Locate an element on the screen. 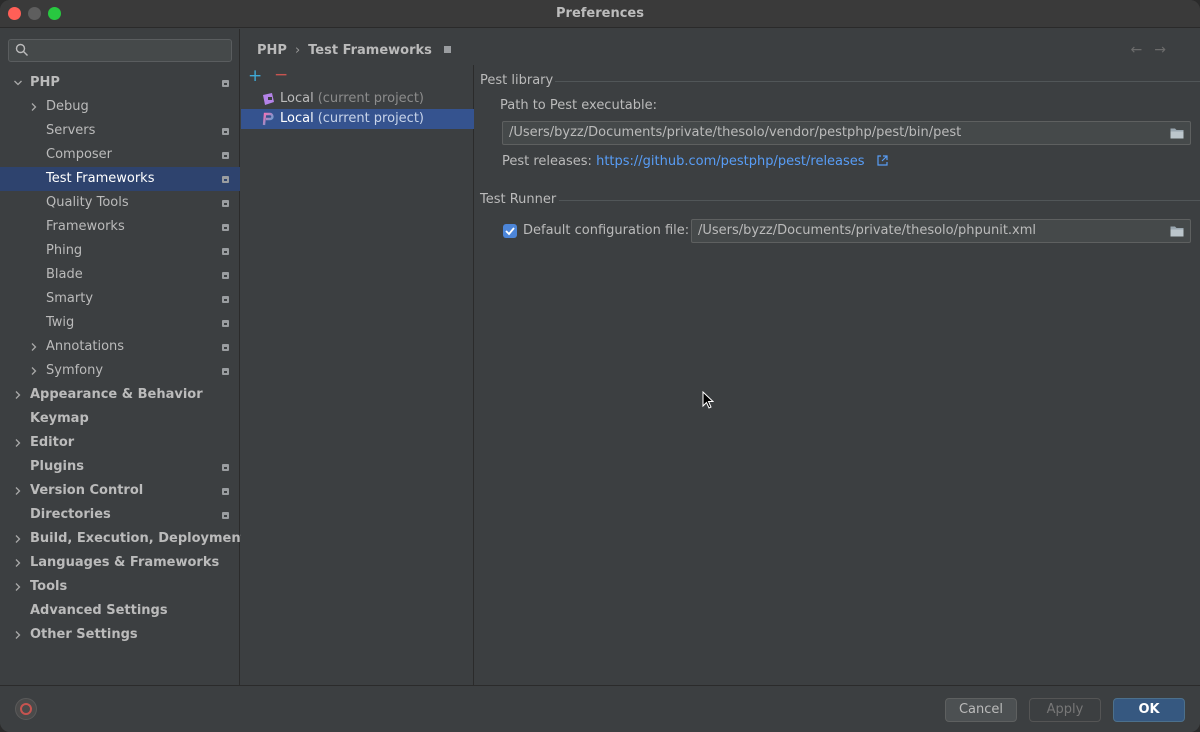  sidebar-item-label: Keymap is located at coordinates (59, 418).